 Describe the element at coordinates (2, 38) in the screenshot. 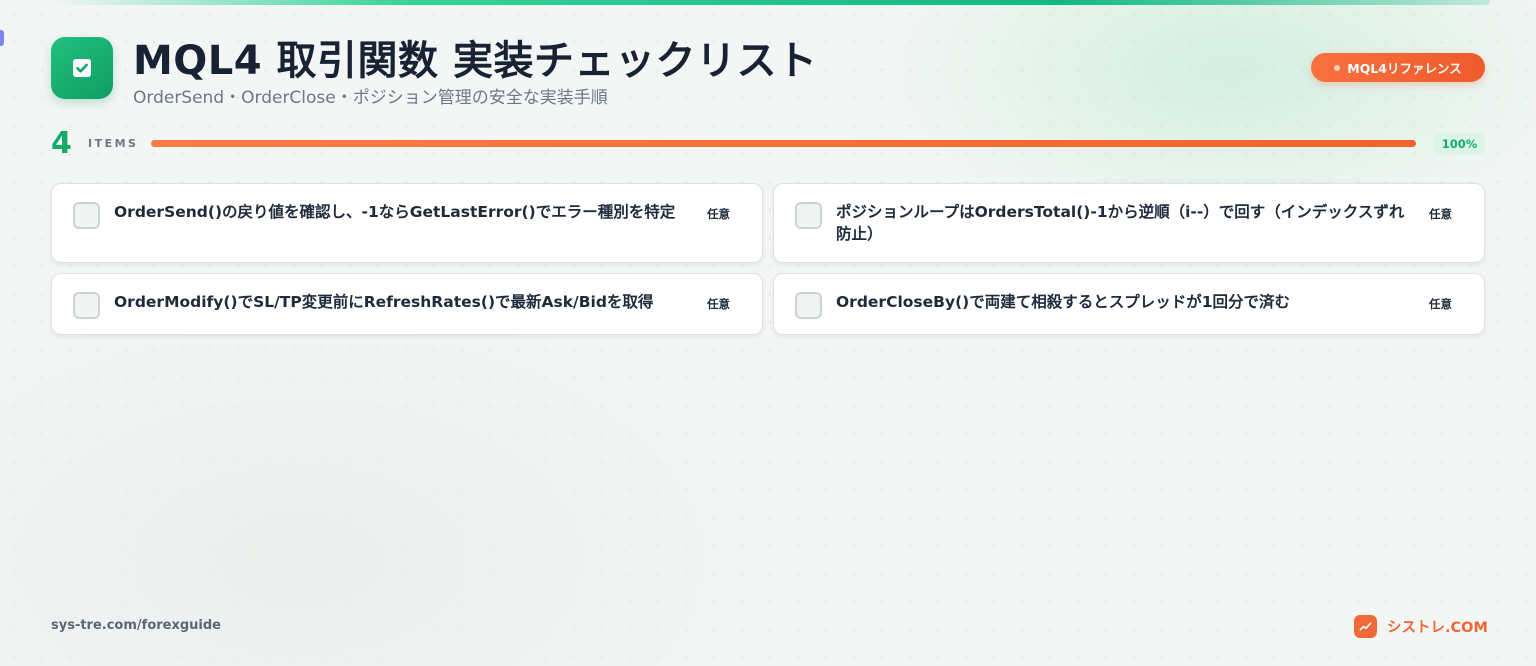

I see `edge-tab-indicator` at that location.